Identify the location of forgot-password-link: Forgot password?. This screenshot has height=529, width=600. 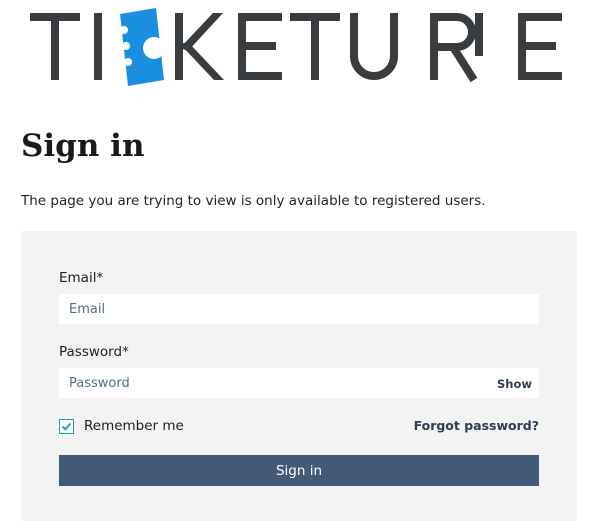
(476, 426).